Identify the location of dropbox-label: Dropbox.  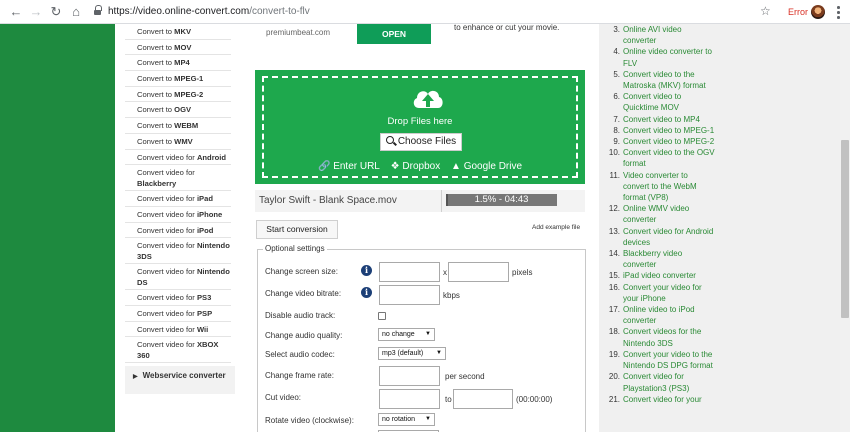
(421, 166).